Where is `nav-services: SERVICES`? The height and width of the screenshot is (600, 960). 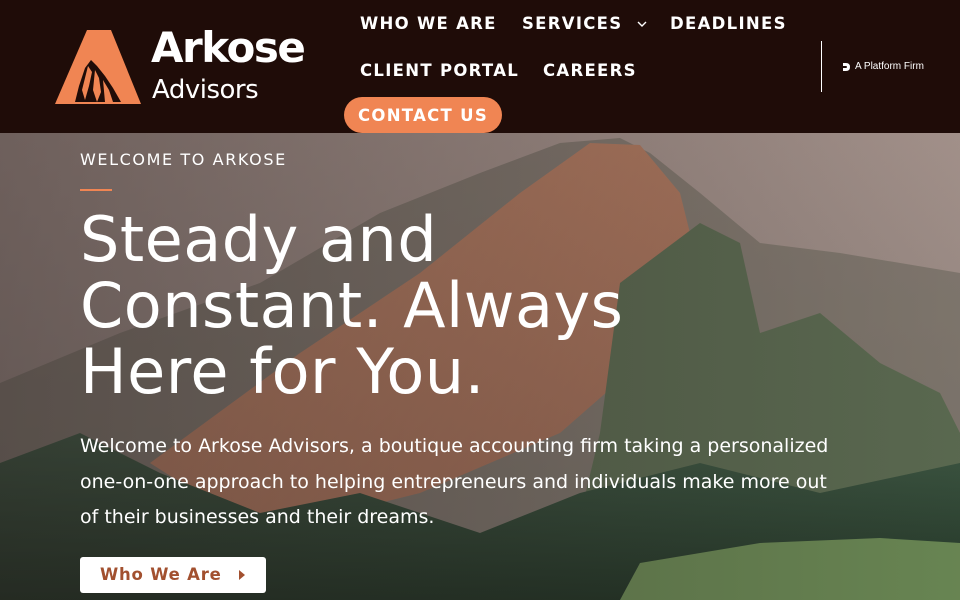
nav-services: SERVICES is located at coordinates (584, 23).